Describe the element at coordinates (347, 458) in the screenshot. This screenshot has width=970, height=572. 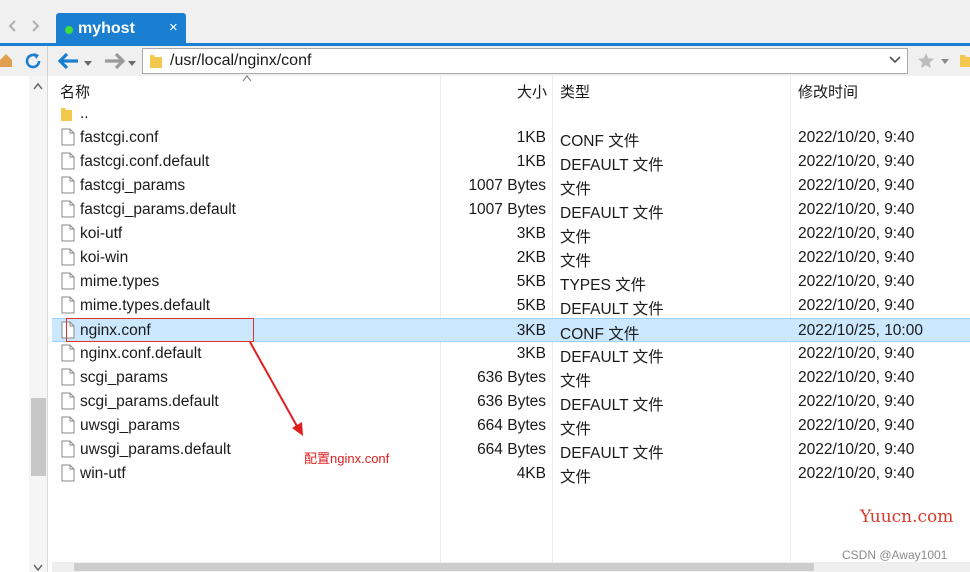
I see `annotation-text: 配置nginx.conf` at that location.